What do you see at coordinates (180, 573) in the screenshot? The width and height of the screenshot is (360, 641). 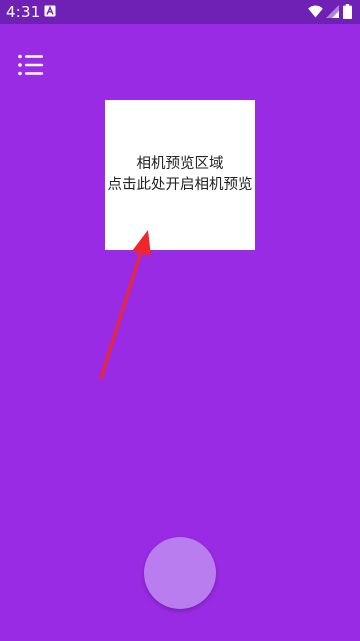 I see `shutter-button` at bounding box center [180, 573].